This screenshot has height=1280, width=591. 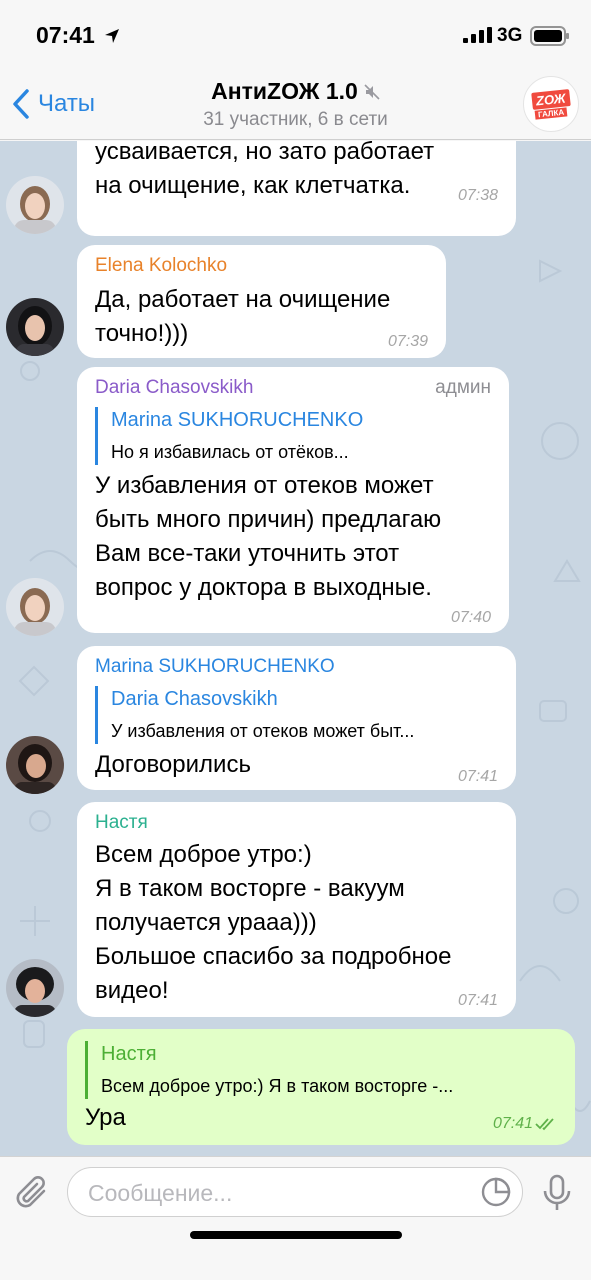 I want to click on battery-icon, so click(x=549, y=36).